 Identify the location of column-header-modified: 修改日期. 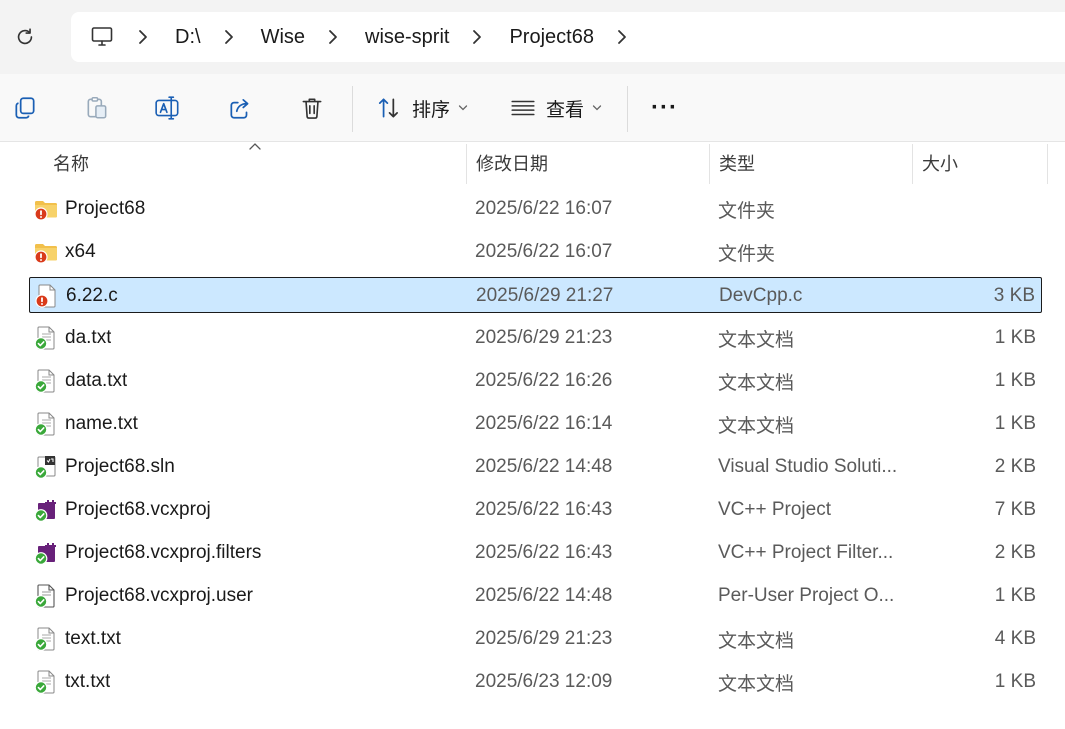
(512, 163).